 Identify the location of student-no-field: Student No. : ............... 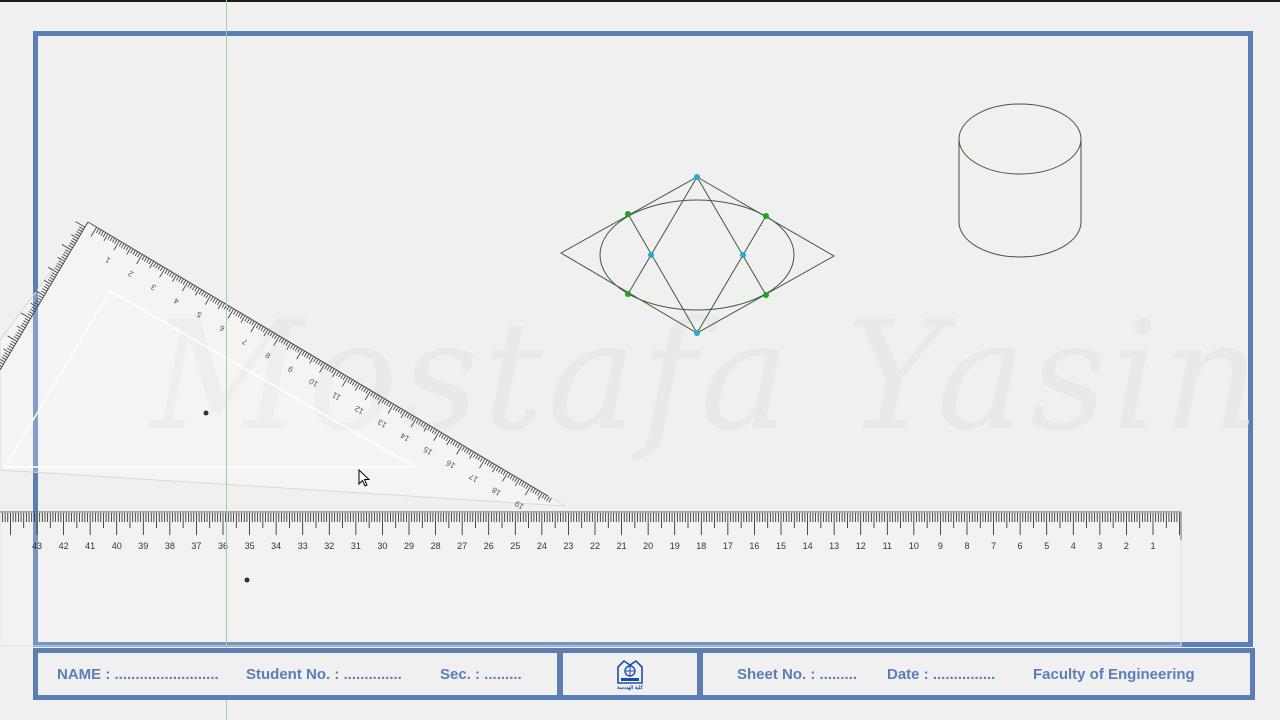
(324, 674).